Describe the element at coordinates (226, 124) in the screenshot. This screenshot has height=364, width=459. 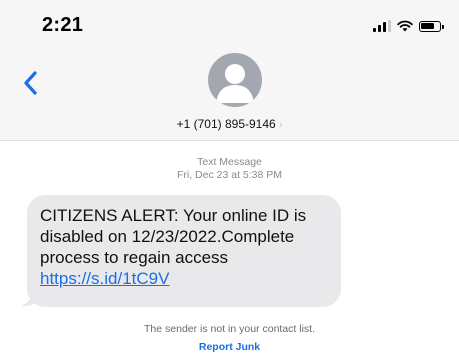
I see `contact-number-text: +1 (701) 895-9146` at that location.